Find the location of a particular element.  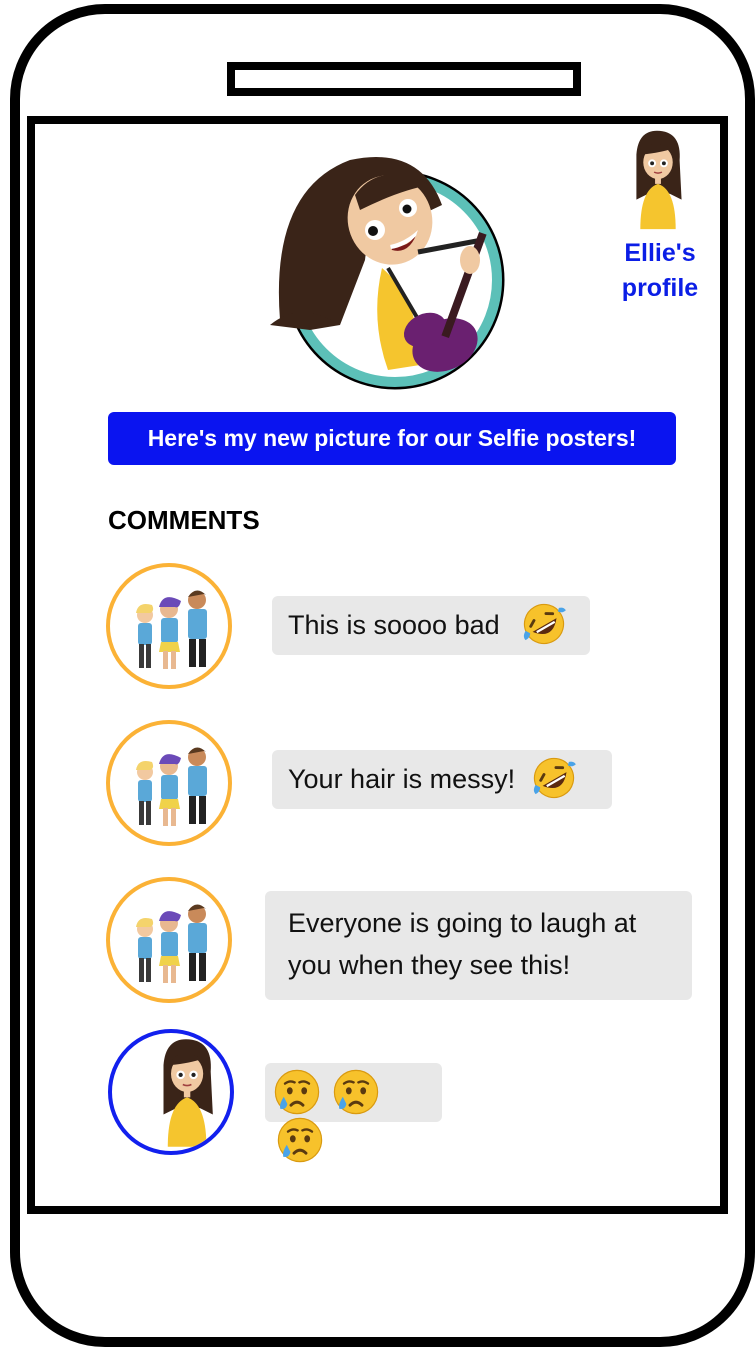

profile-label-line1: Ellie's is located at coordinates (660, 253).